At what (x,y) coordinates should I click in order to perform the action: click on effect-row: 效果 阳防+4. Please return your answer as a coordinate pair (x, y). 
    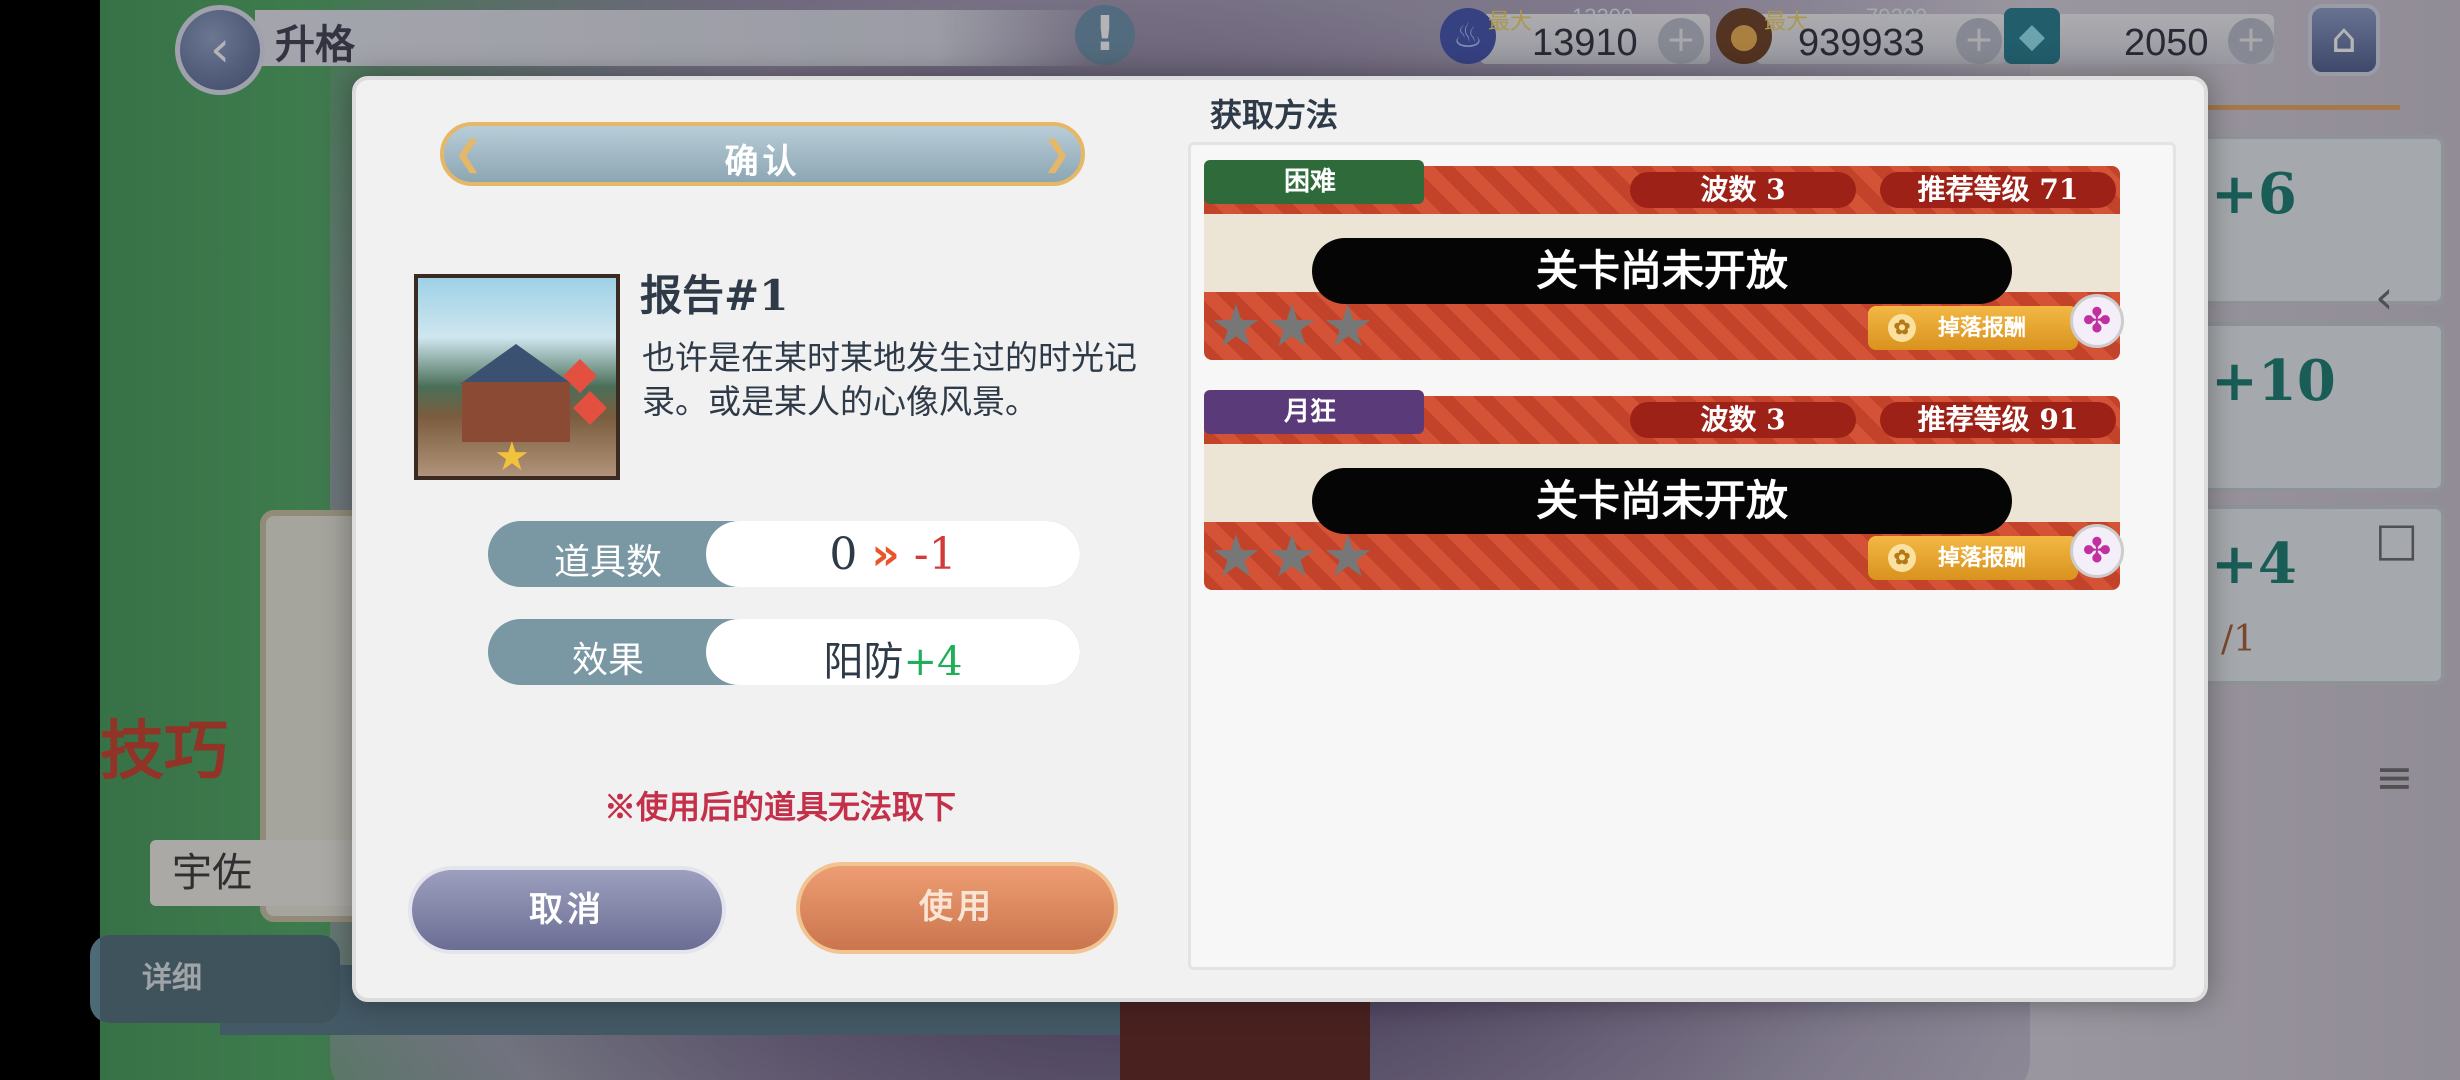
    Looking at the image, I should click on (784, 652).